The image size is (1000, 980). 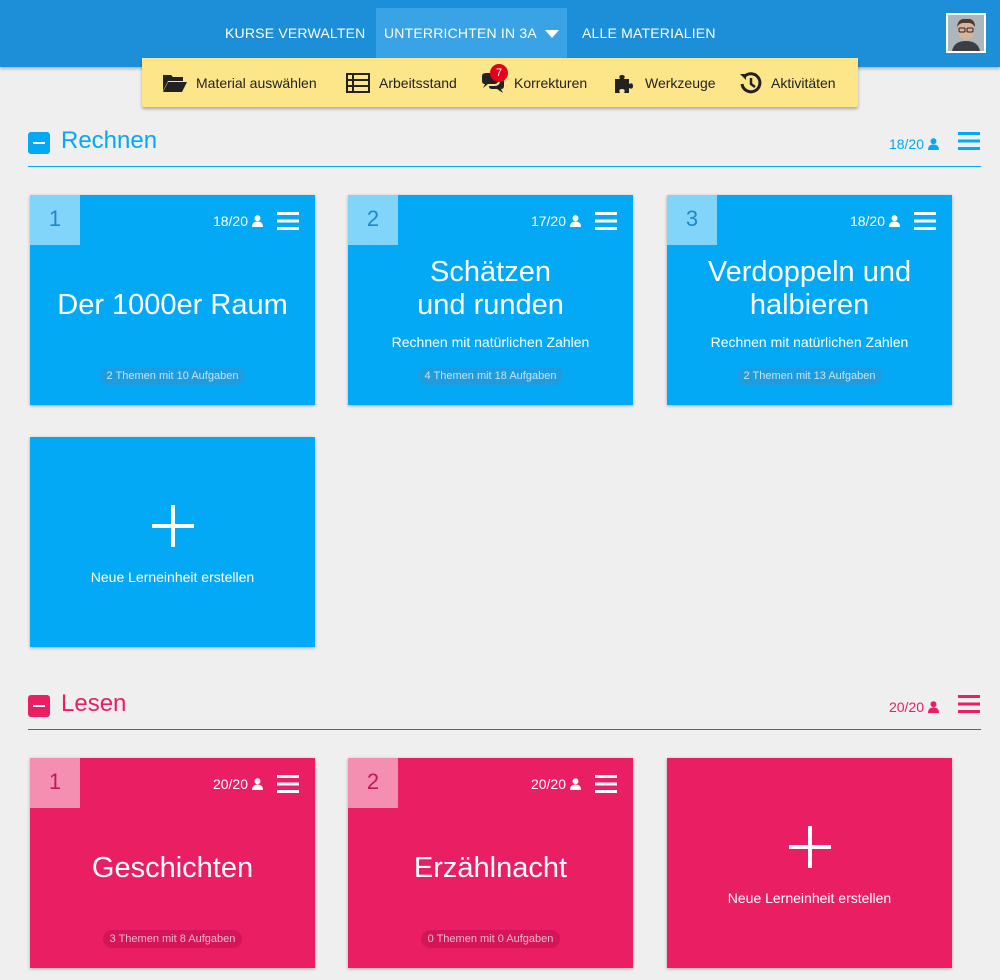 I want to click on user-avatar, so click(x=966, y=33).